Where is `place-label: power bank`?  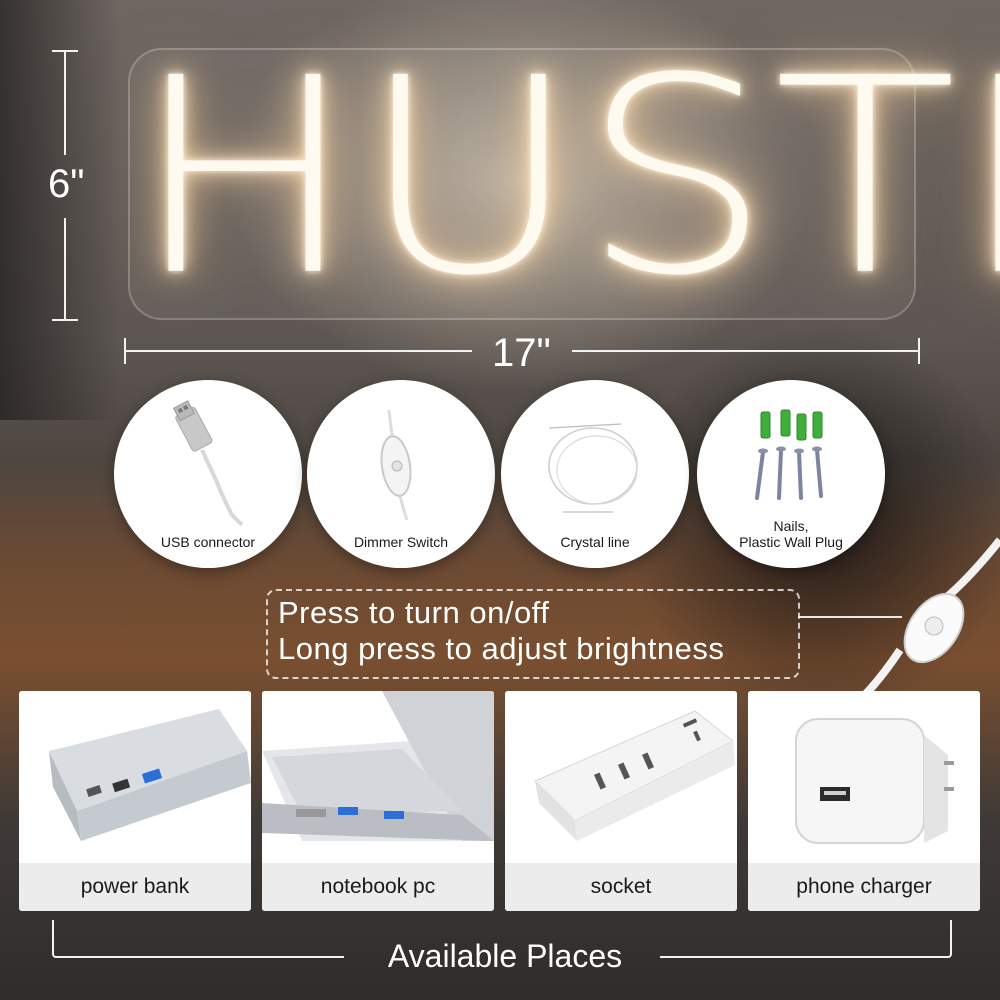
place-label: power bank is located at coordinates (135, 886).